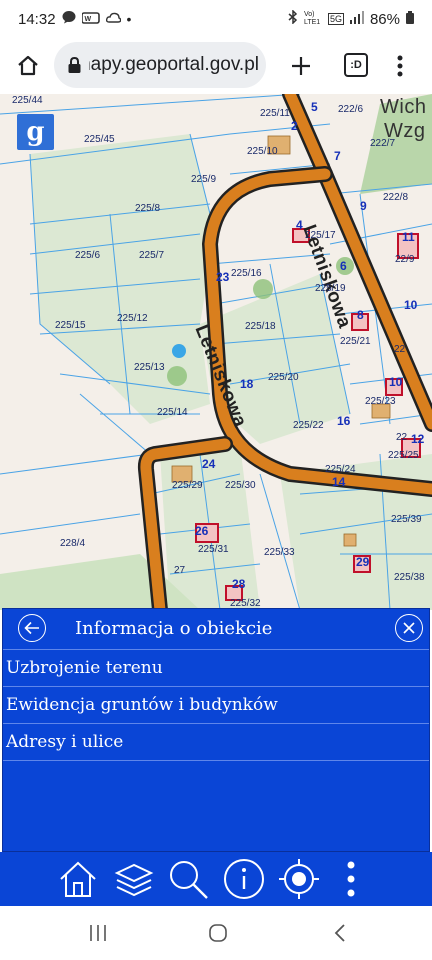 The height and width of the screenshot is (960, 432). I want to click on house-number: 4, so click(299, 225).